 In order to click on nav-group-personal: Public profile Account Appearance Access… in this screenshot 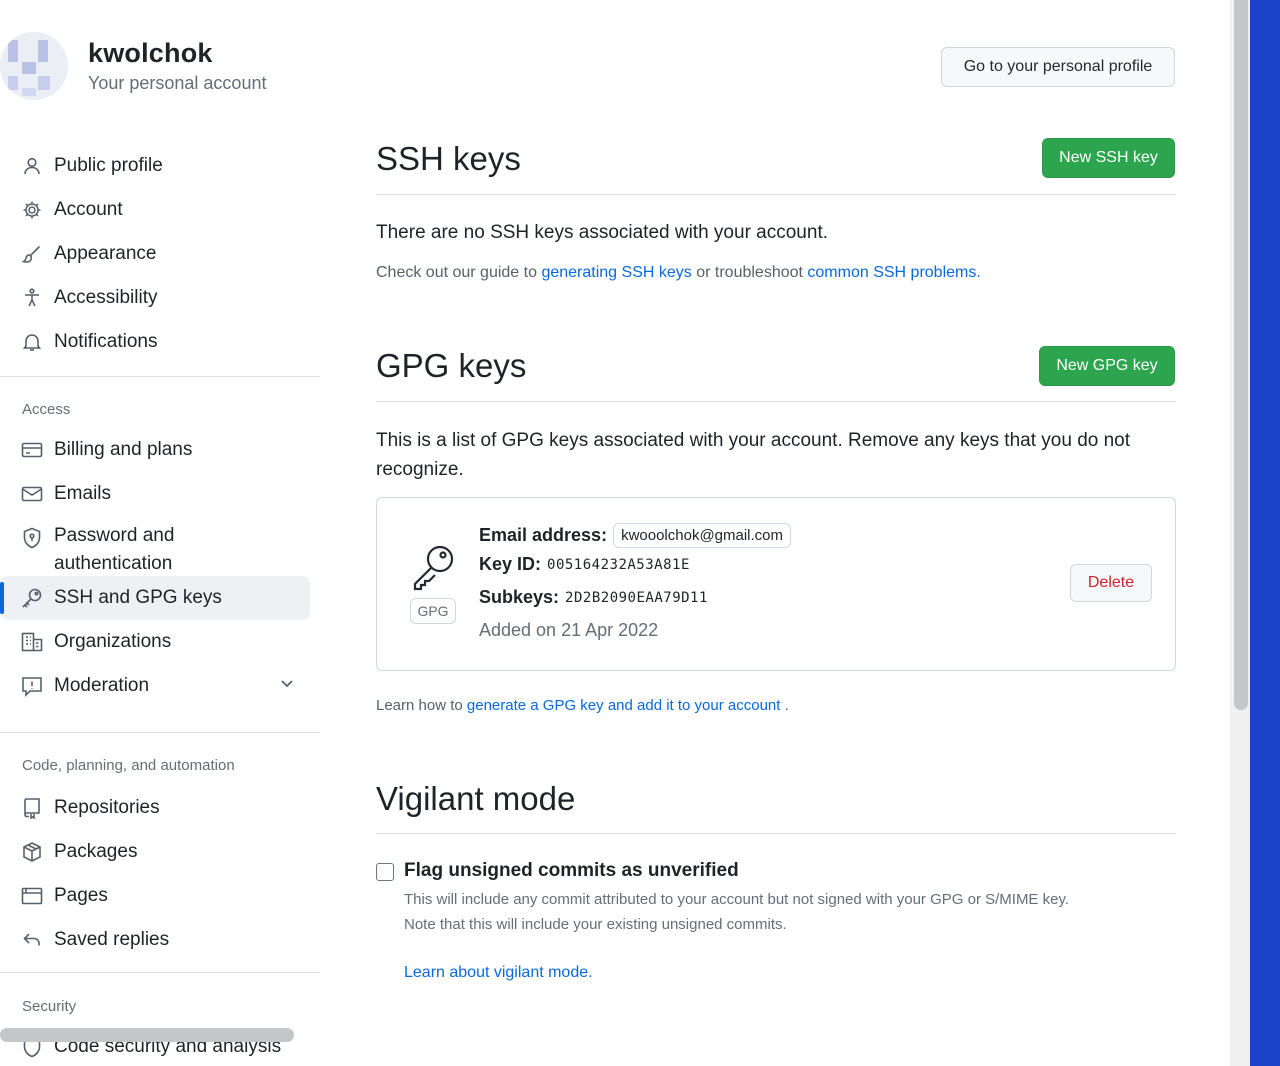, I will do `click(161, 254)`.